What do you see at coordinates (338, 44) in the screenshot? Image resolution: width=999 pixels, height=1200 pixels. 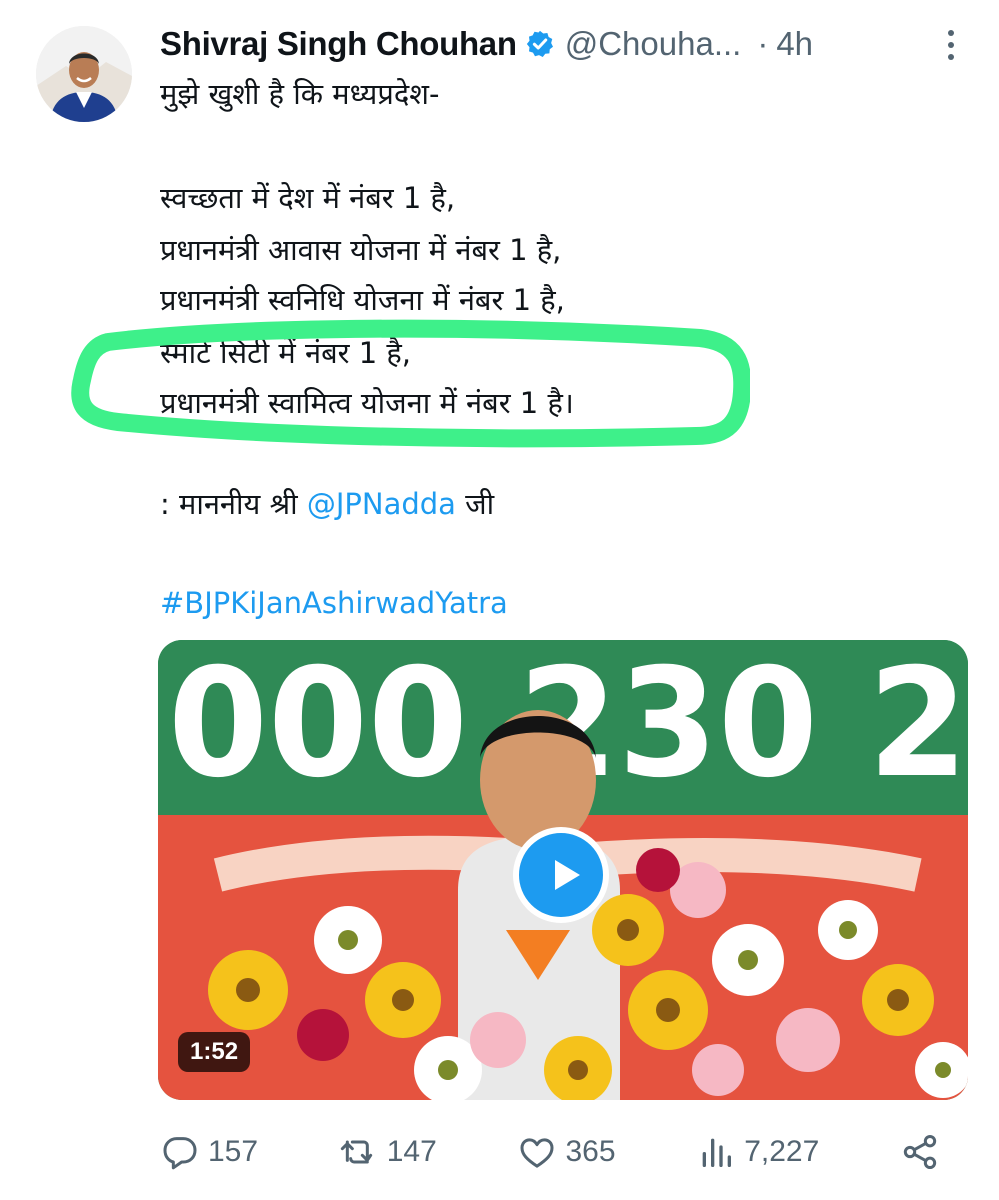 I see `author-display-name: Shivraj Singh Chouhan` at bounding box center [338, 44].